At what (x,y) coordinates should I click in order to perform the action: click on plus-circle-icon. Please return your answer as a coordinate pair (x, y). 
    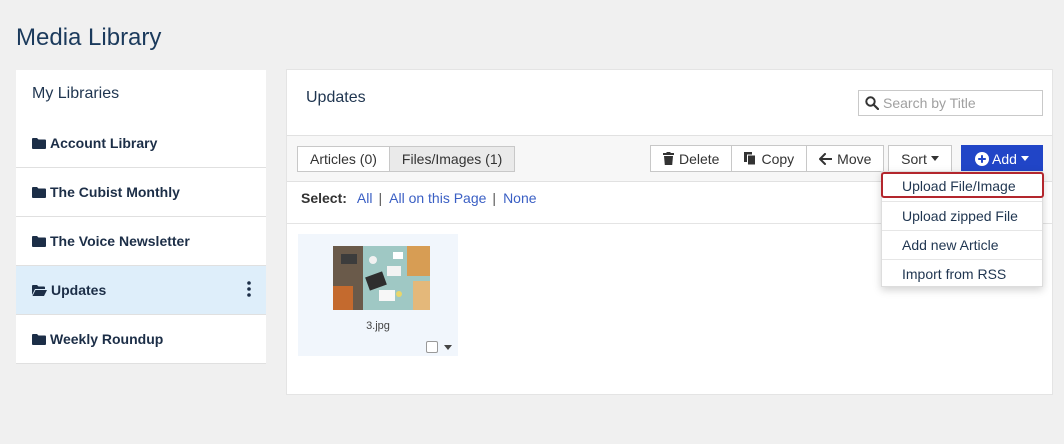
    Looking at the image, I should click on (982, 158).